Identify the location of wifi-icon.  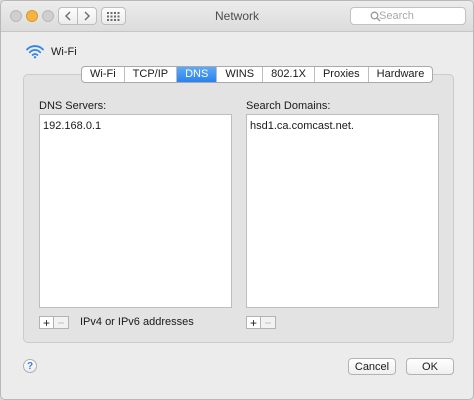
(35, 52).